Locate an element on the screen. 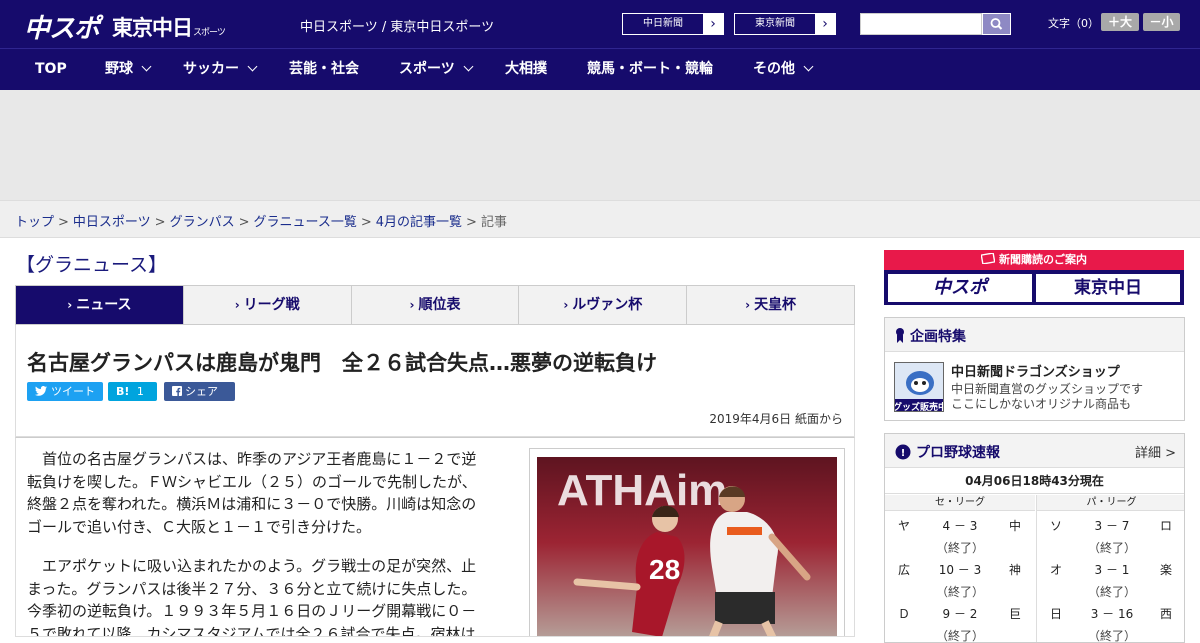  breadcrumb-april-list: 4月の記事一覧 is located at coordinates (419, 222).